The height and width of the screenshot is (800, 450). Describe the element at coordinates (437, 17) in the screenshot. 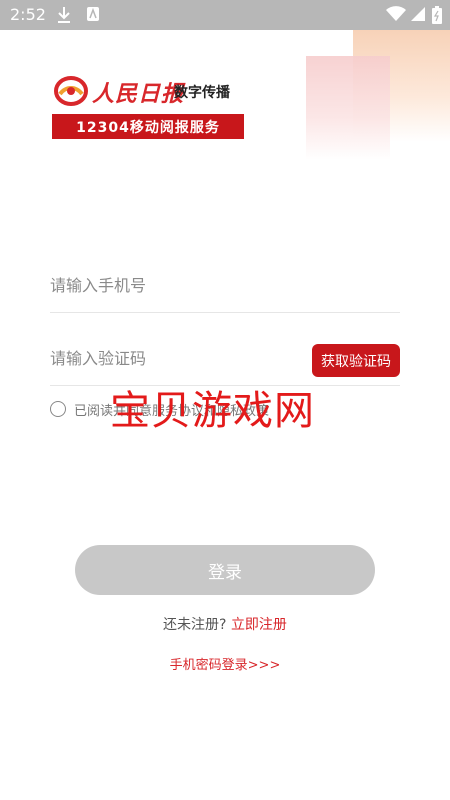

I see `battery-icon` at that location.